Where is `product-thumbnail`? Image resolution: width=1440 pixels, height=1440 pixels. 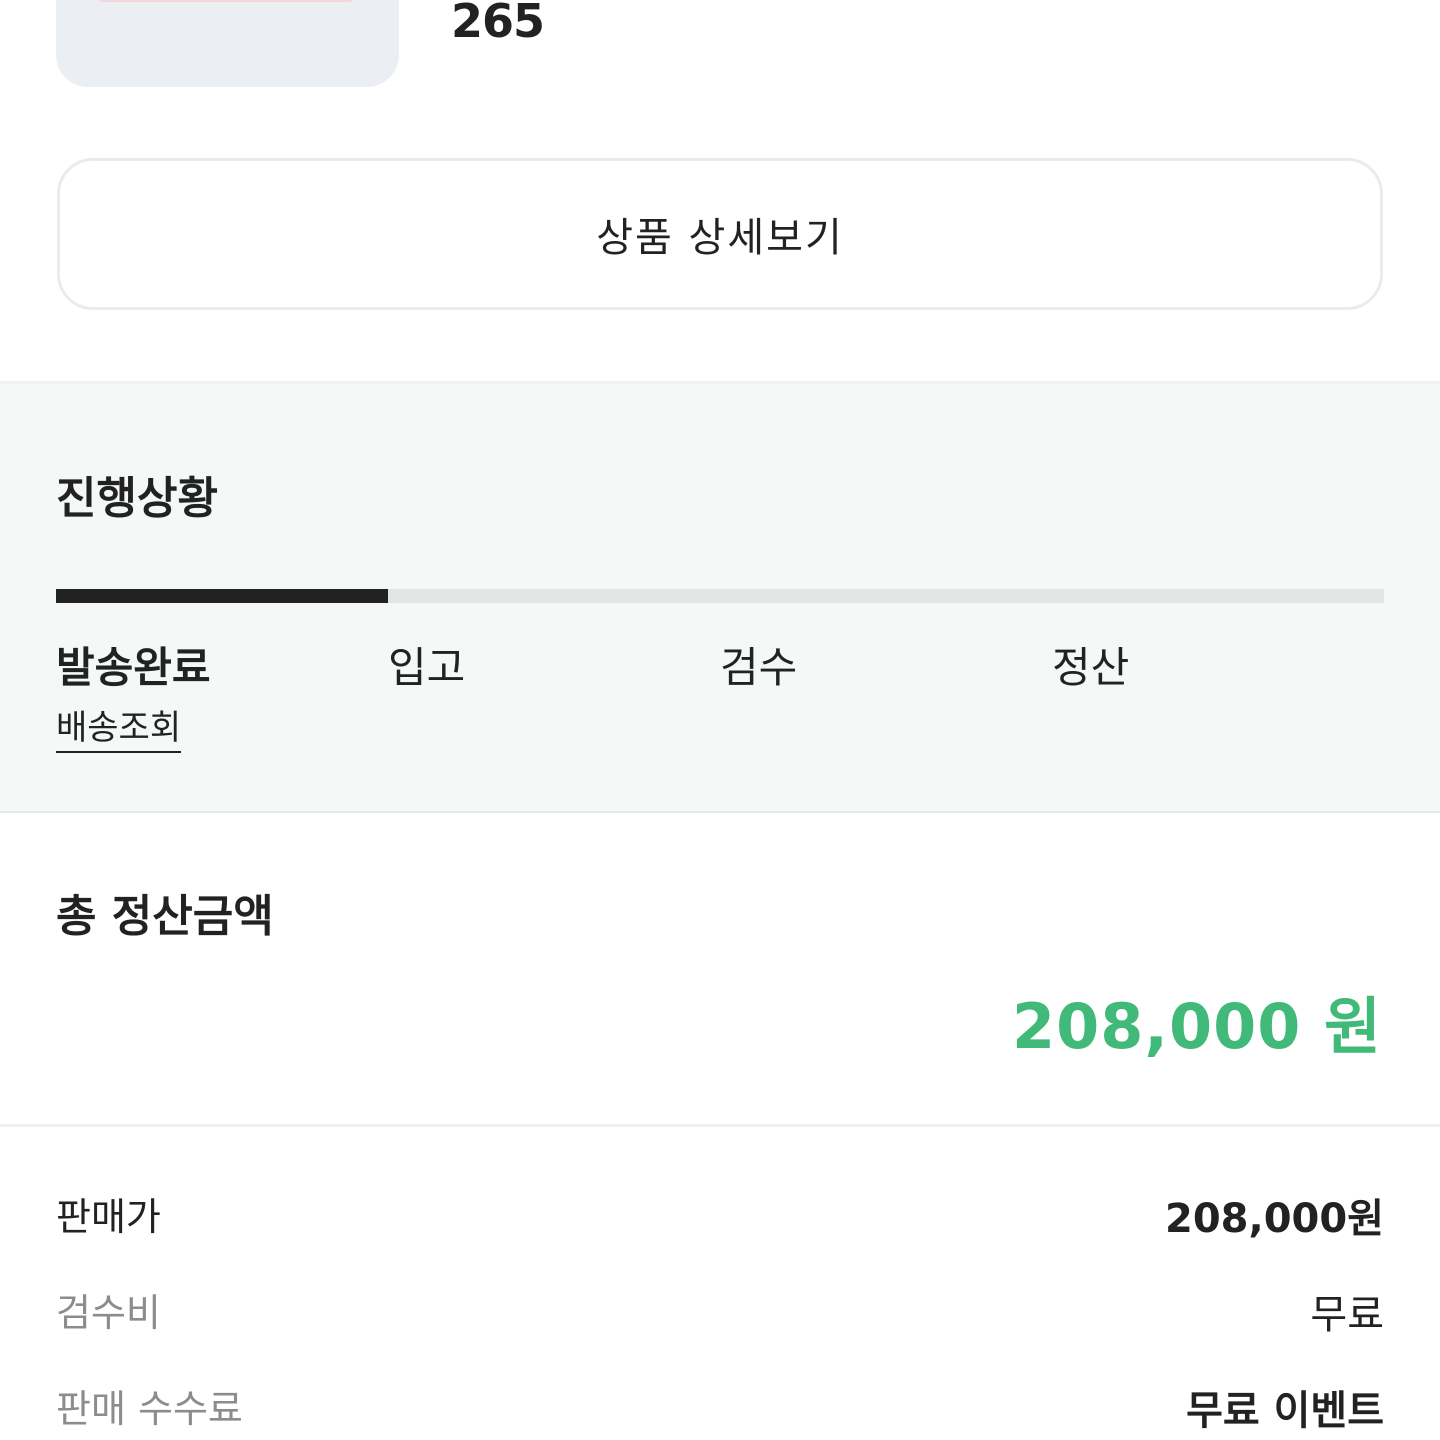 product-thumbnail is located at coordinates (227, 43).